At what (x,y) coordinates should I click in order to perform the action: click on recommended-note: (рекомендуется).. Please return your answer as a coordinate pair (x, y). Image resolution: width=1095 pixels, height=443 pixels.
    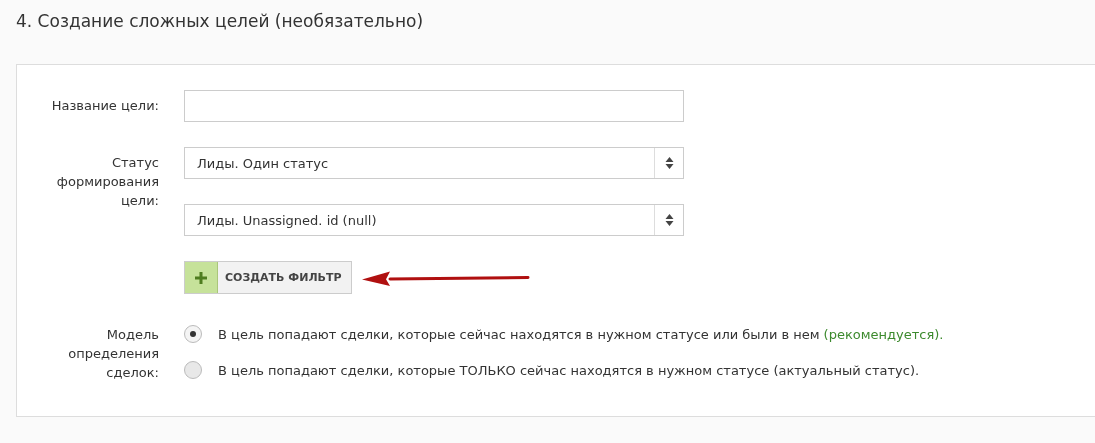
    Looking at the image, I should click on (883, 334).